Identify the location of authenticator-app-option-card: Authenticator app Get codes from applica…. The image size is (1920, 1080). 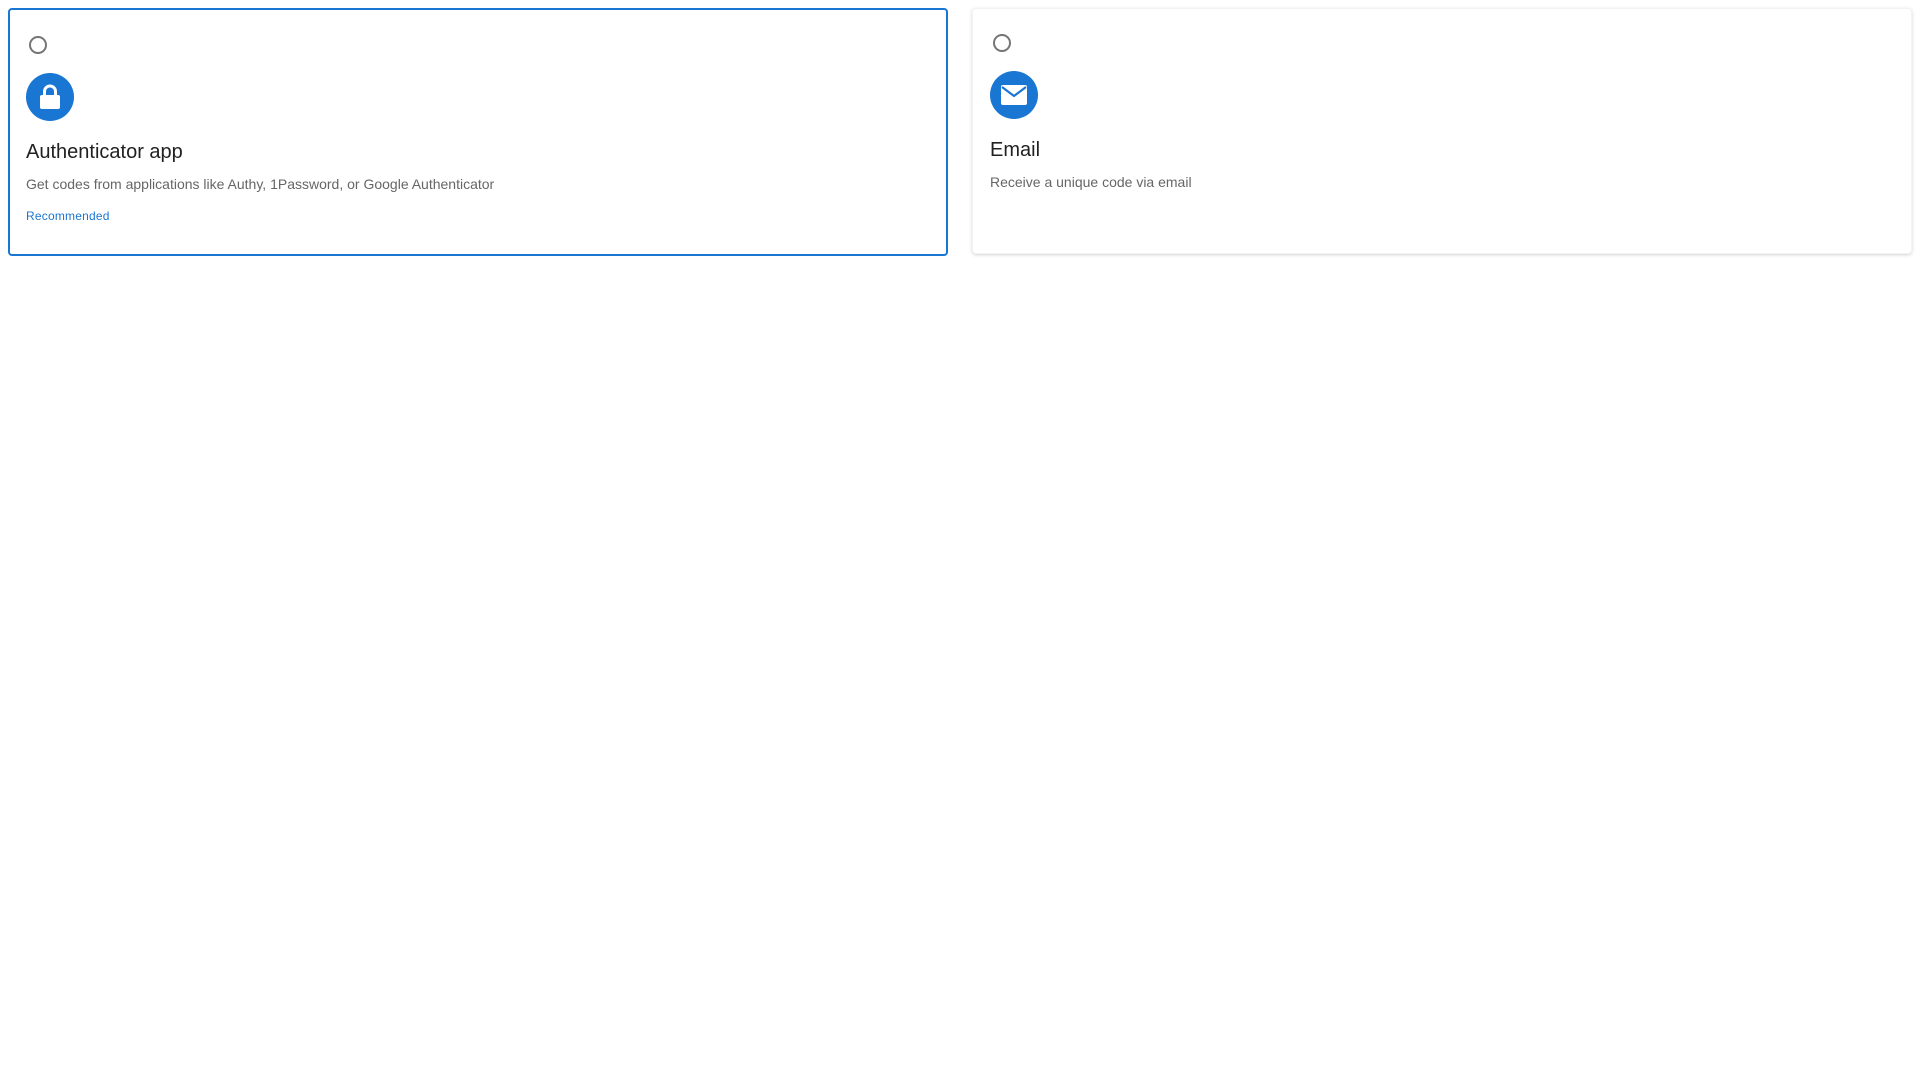
(478, 132).